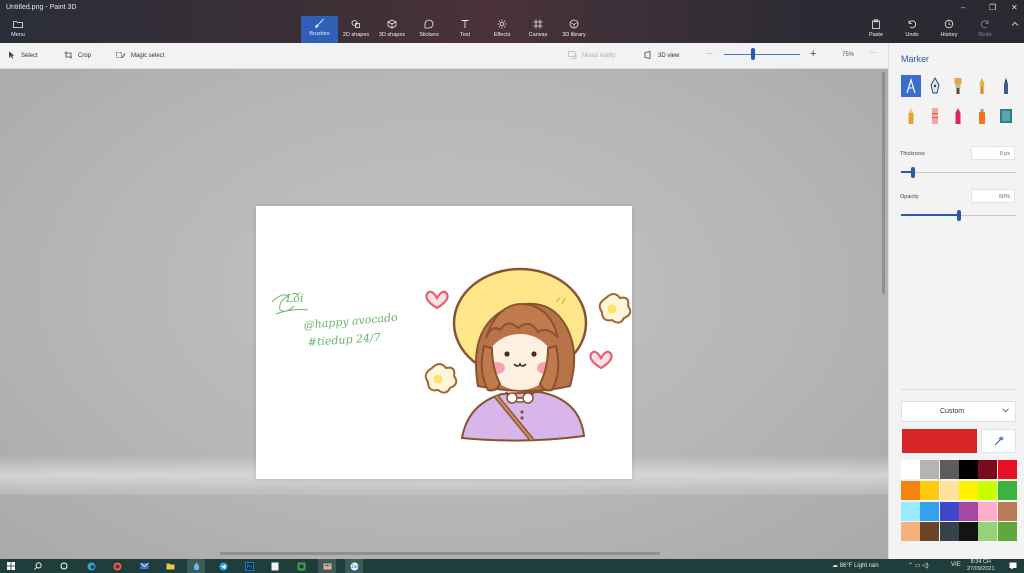  Describe the element at coordinates (883, 183) in the screenshot. I see `vertical-scrollbar` at that location.